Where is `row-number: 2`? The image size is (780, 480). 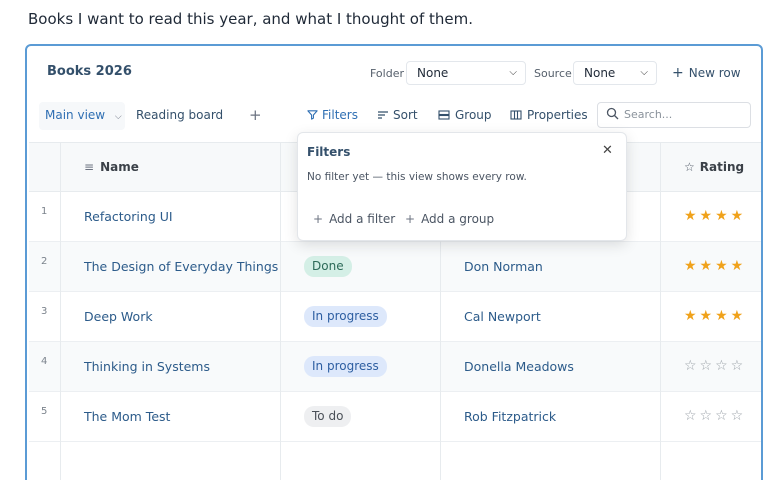 row-number: 2 is located at coordinates (44, 261).